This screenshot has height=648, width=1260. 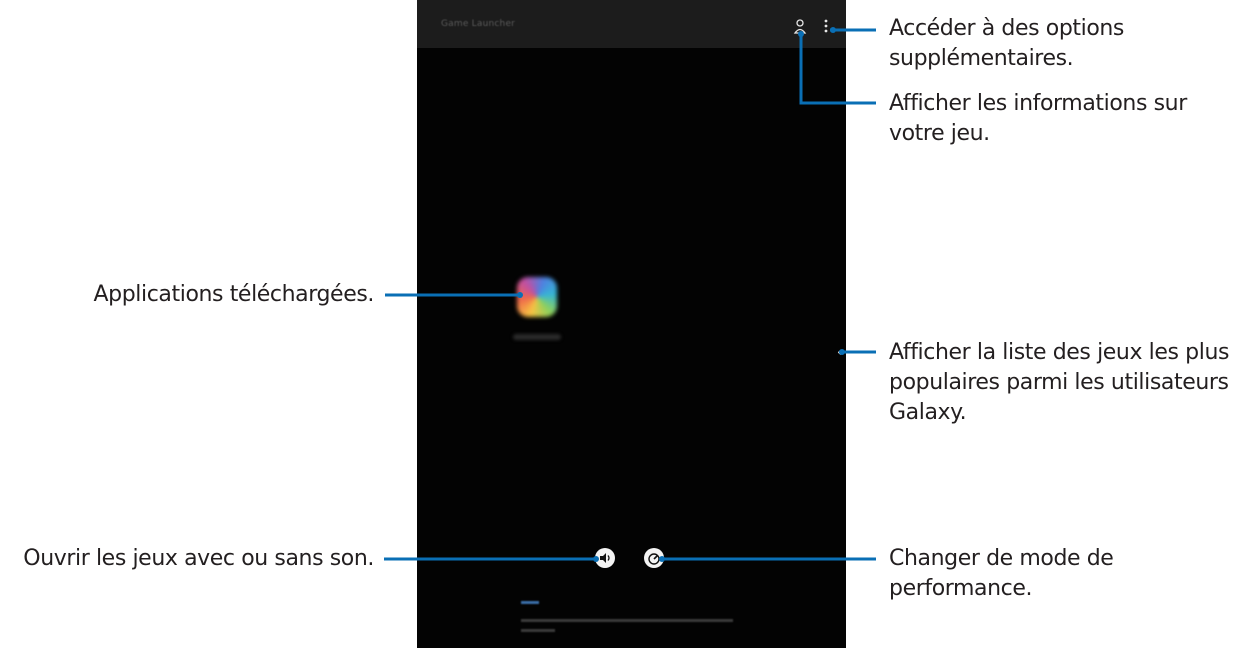 I want to click on callout-text: votre jeu., so click(x=939, y=133).